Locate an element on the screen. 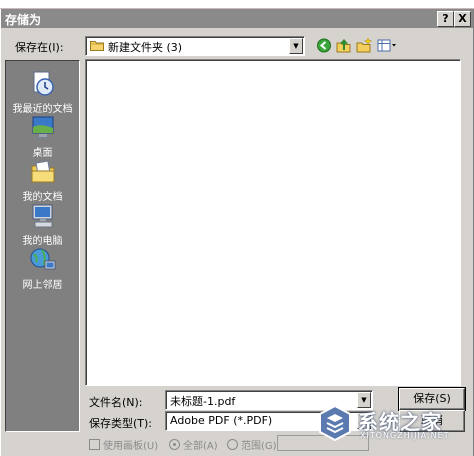  save-in-value: 新建文件夹 (3) is located at coordinates (145, 47).